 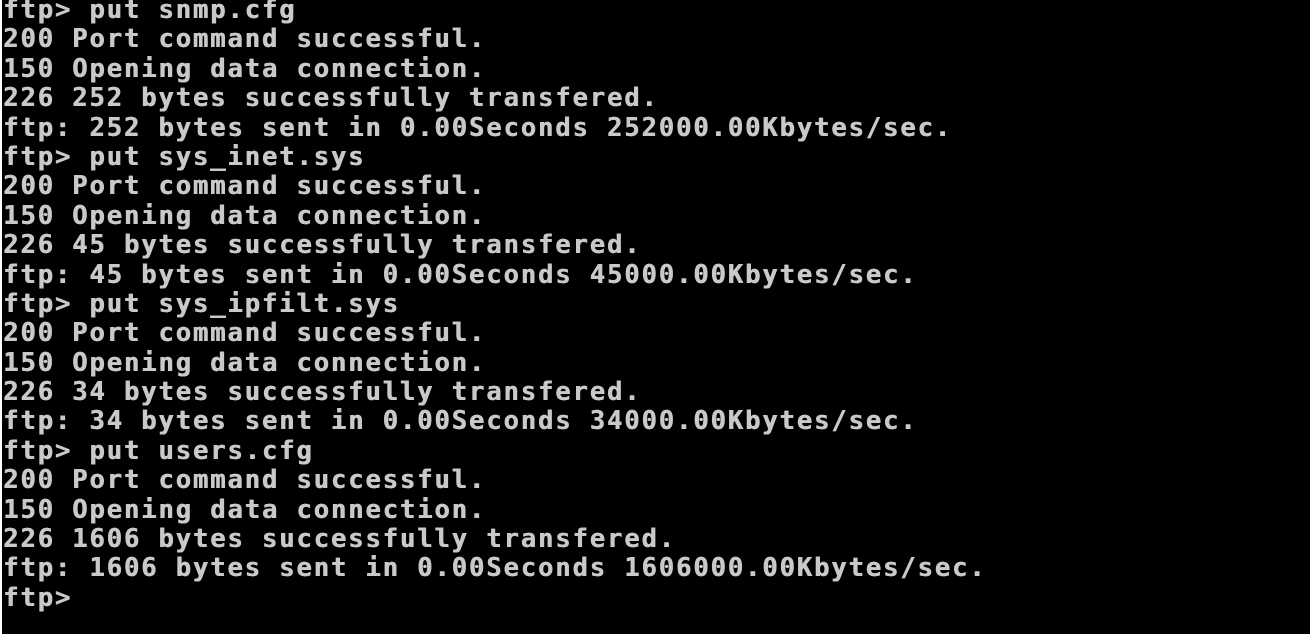 What do you see at coordinates (494, 597) in the screenshot?
I see `command-prompt-line: ftp>` at bounding box center [494, 597].